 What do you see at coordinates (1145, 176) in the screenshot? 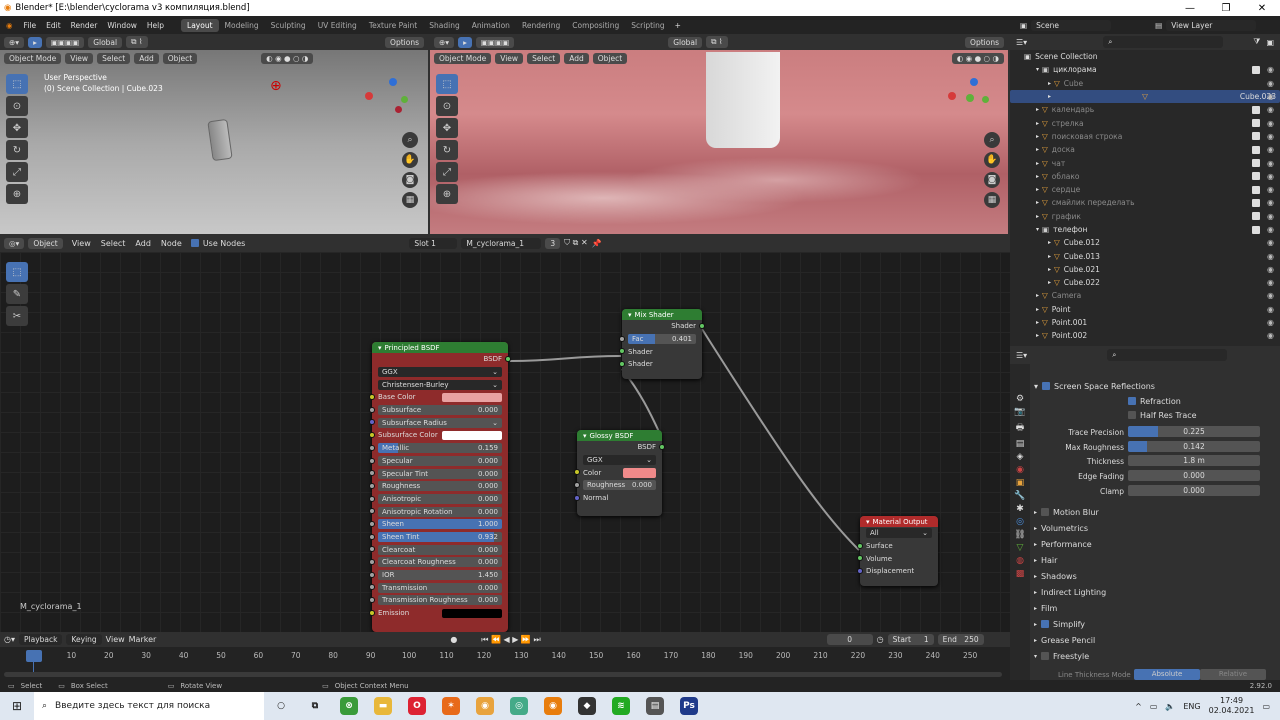
I see `outliner-item: ▸ ▽ облако ◉` at bounding box center [1145, 176].